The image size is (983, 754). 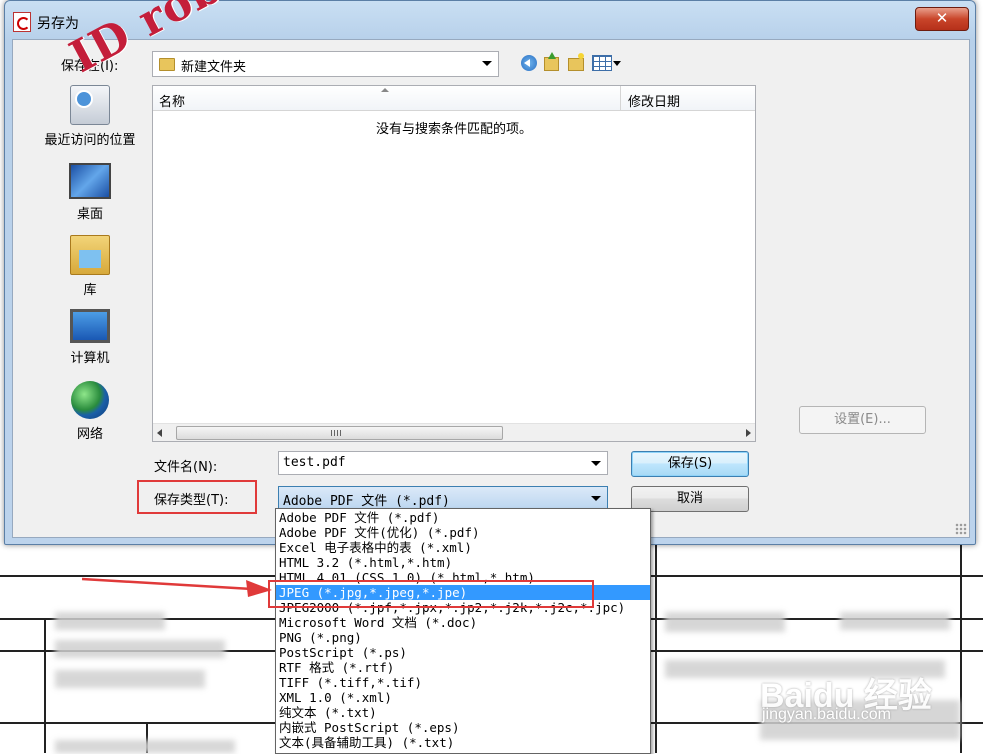 What do you see at coordinates (22, 22) in the screenshot?
I see `pdf-app-icon` at bounding box center [22, 22].